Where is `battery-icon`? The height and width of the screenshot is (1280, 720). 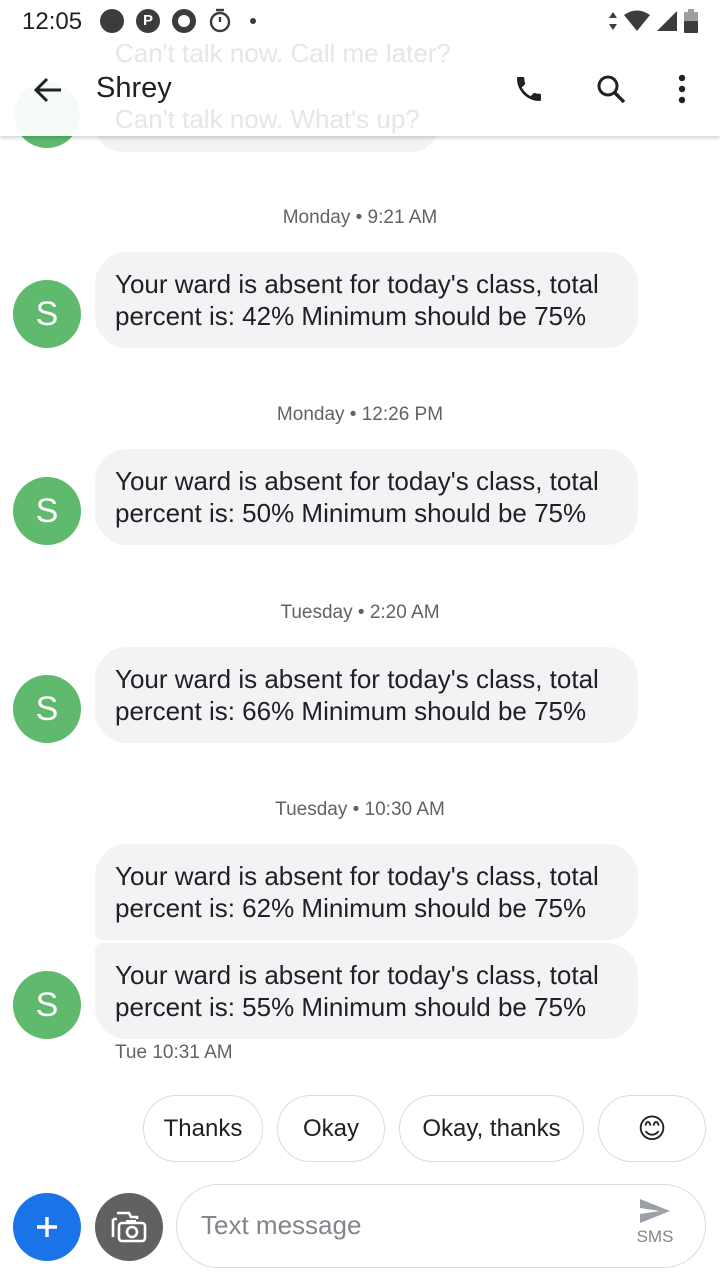 battery-icon is located at coordinates (691, 21).